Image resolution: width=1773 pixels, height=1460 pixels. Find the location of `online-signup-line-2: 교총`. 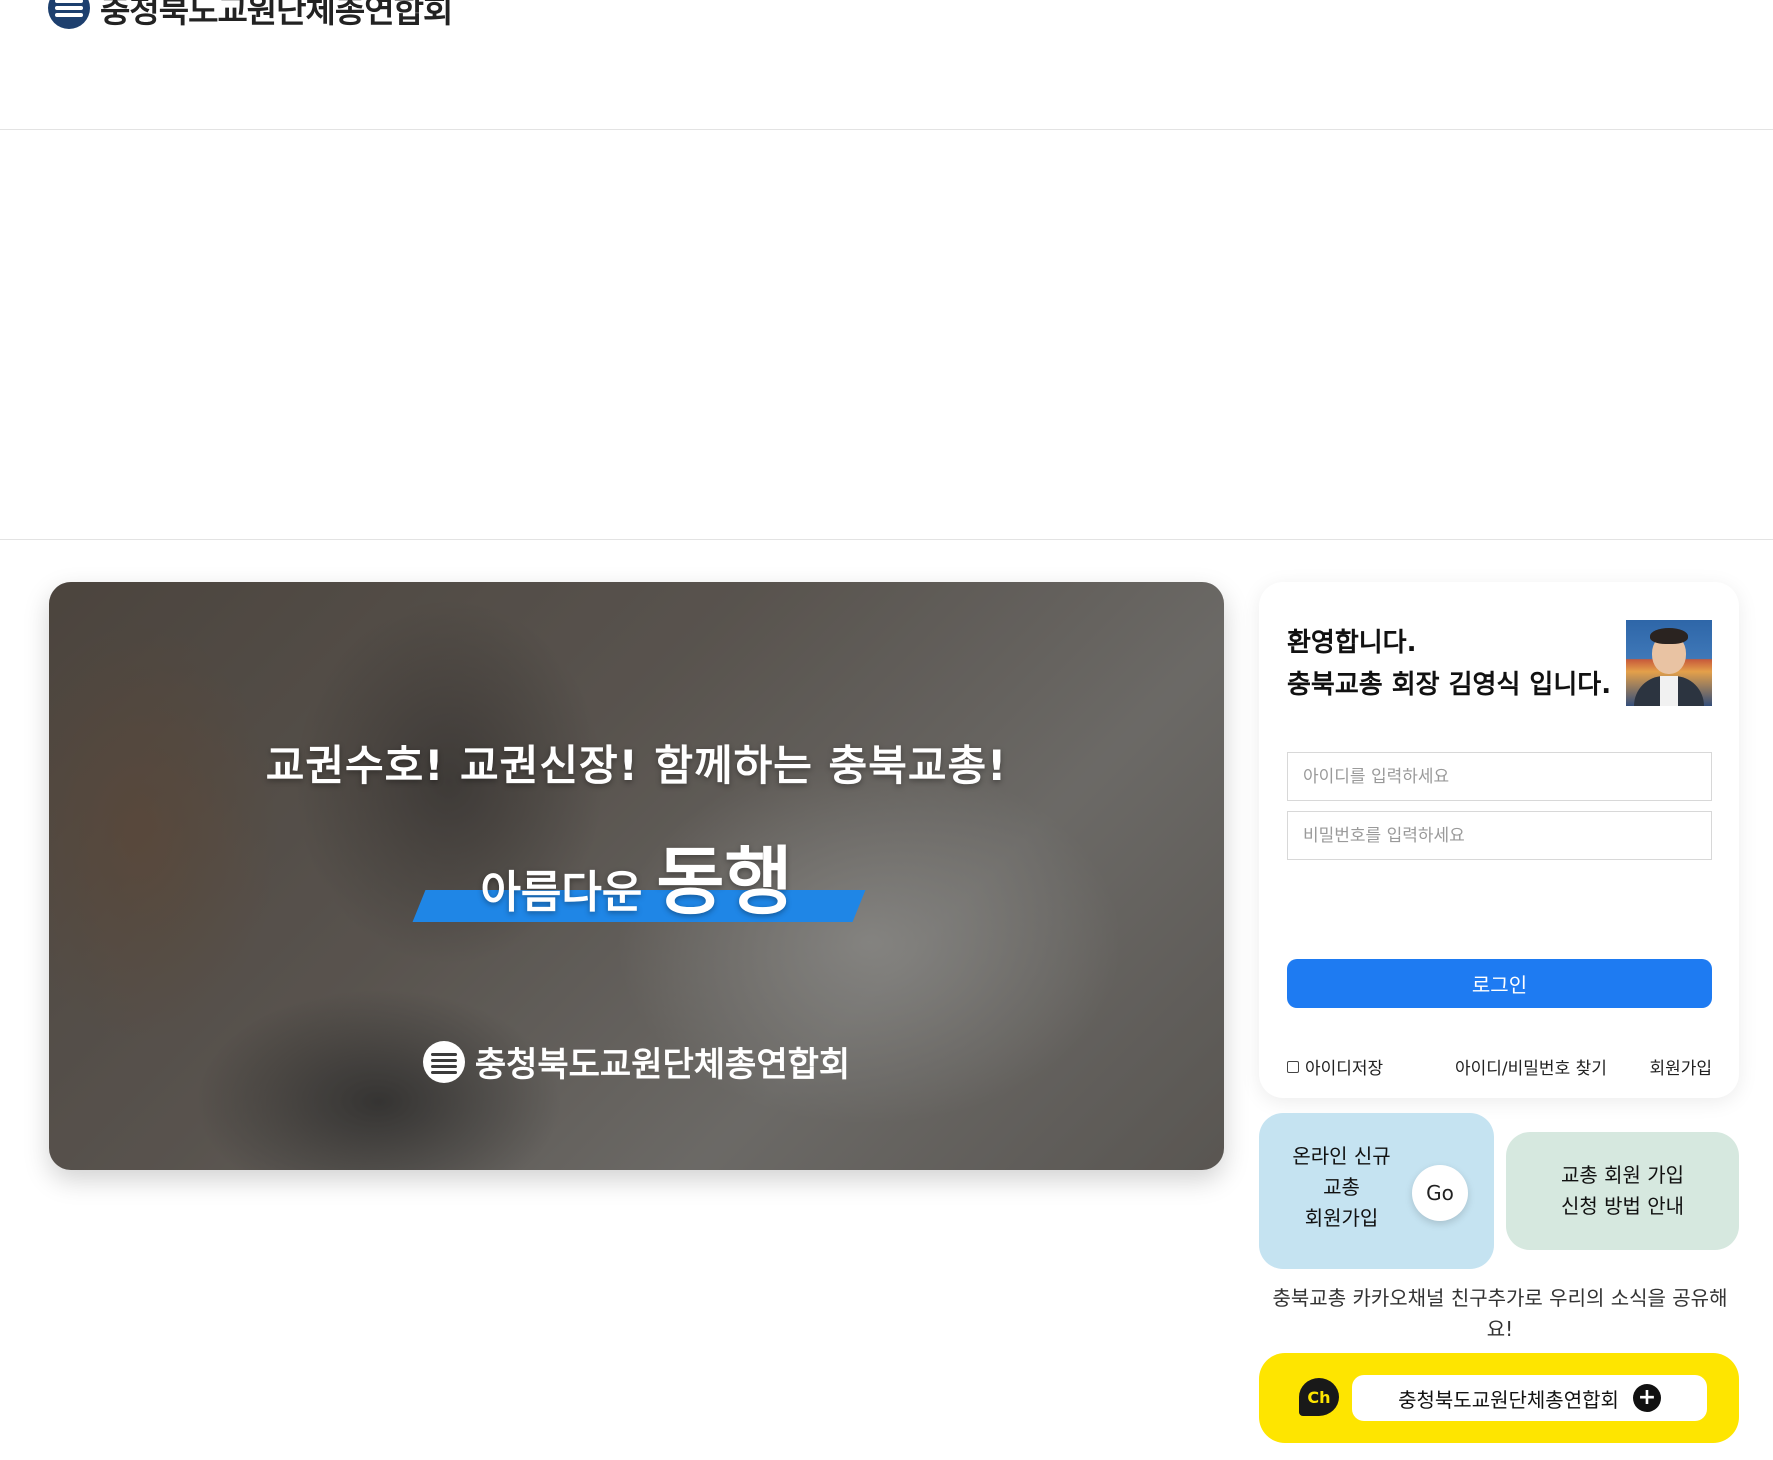

online-signup-line-2: 교총 is located at coordinates (1341, 1187).